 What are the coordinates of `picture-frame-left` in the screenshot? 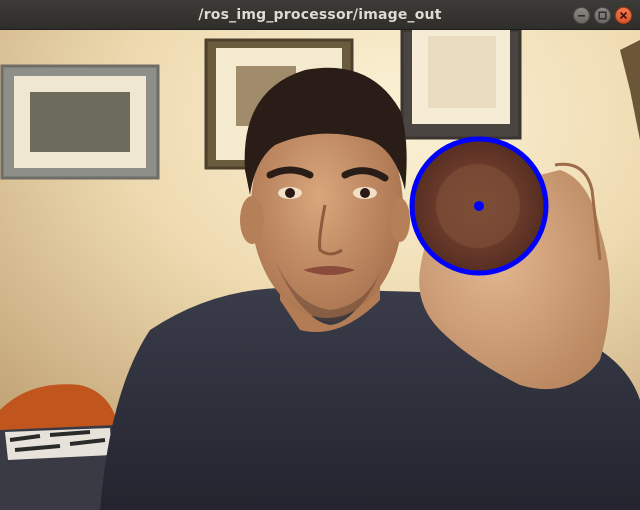 It's located at (80, 122).